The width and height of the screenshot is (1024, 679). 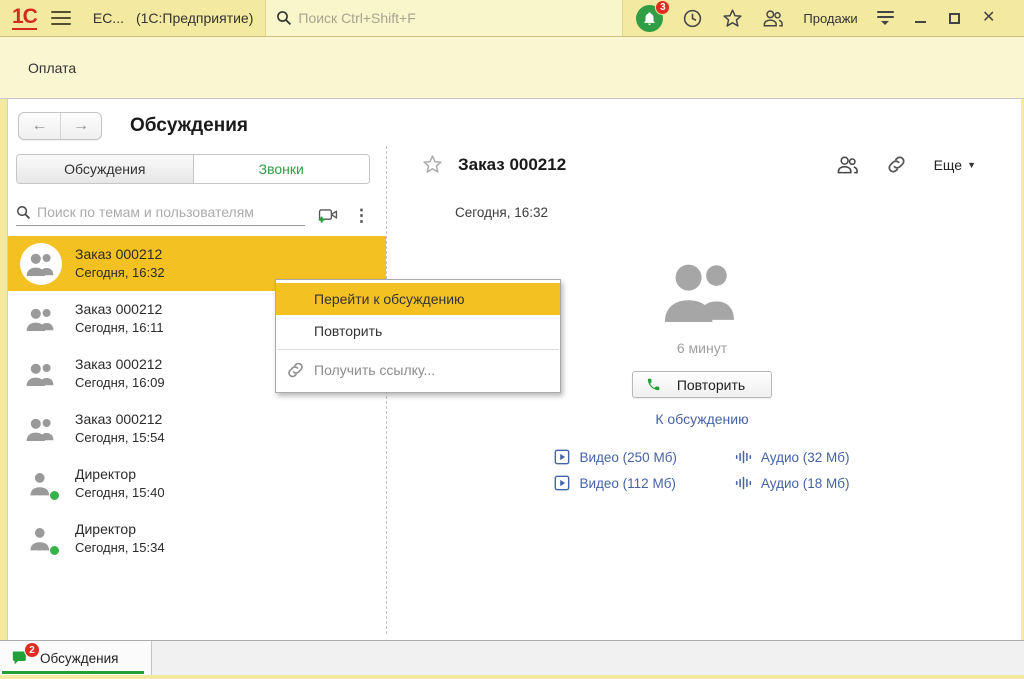 What do you see at coordinates (120, 382) in the screenshot?
I see `call-time: Сегодня, 16:09` at bounding box center [120, 382].